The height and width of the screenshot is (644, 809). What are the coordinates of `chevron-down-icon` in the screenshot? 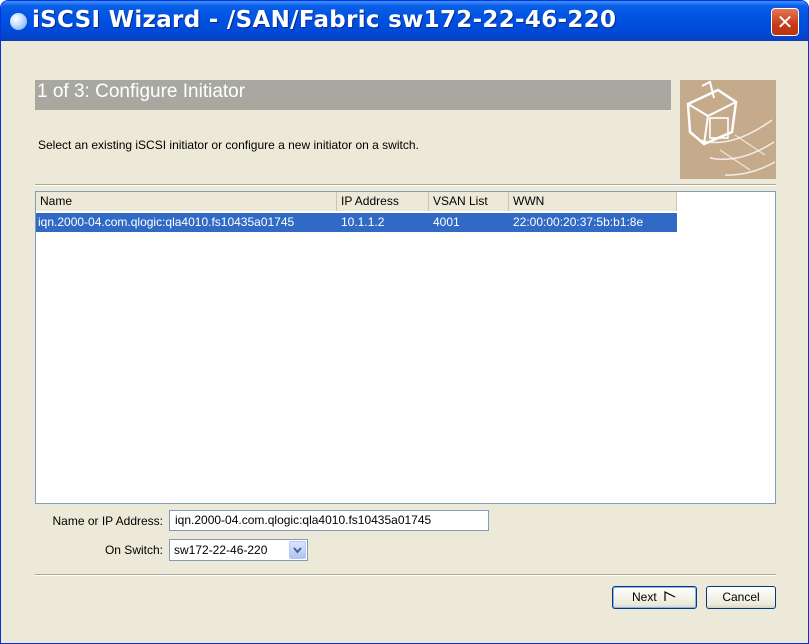 It's located at (297, 550).